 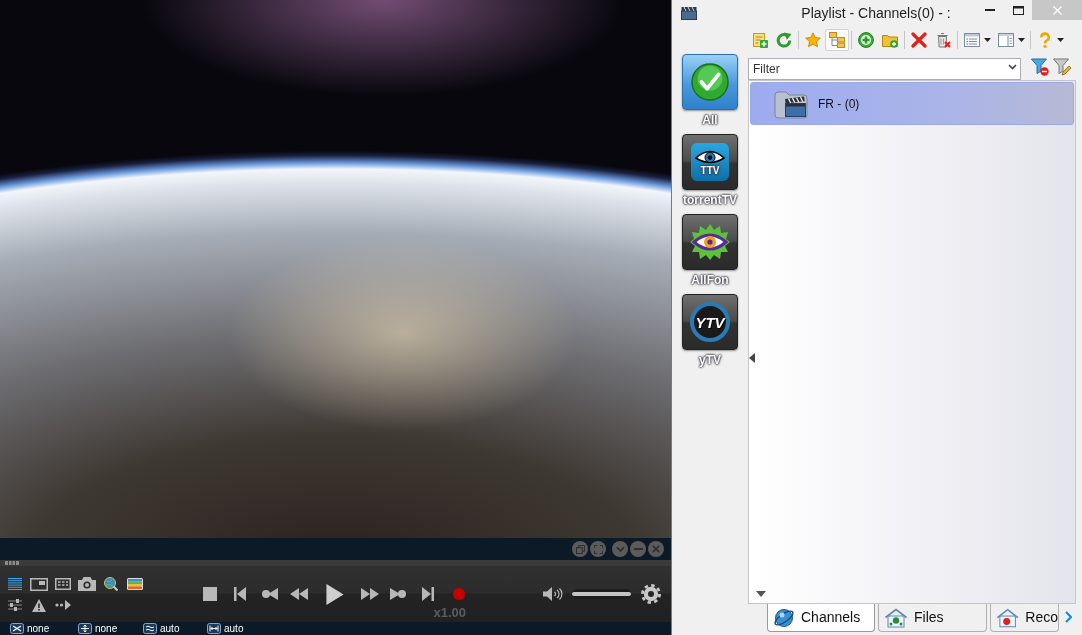 What do you see at coordinates (214, 628) in the screenshot?
I see `horizontal-arrows-icon` at bounding box center [214, 628].